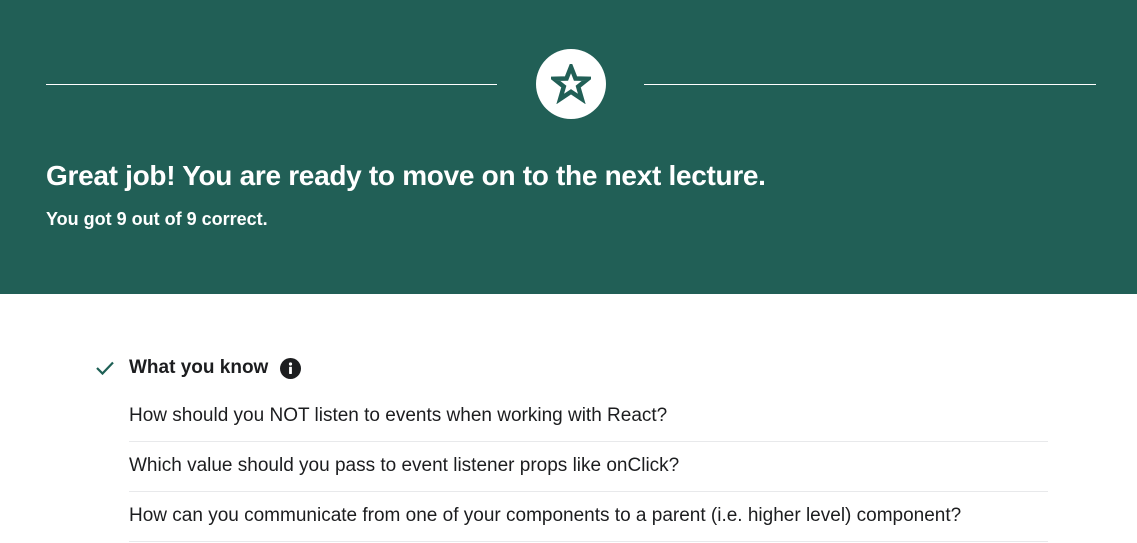  I want to click on score-text: You got 9 out of 9 correct., so click(157, 219).